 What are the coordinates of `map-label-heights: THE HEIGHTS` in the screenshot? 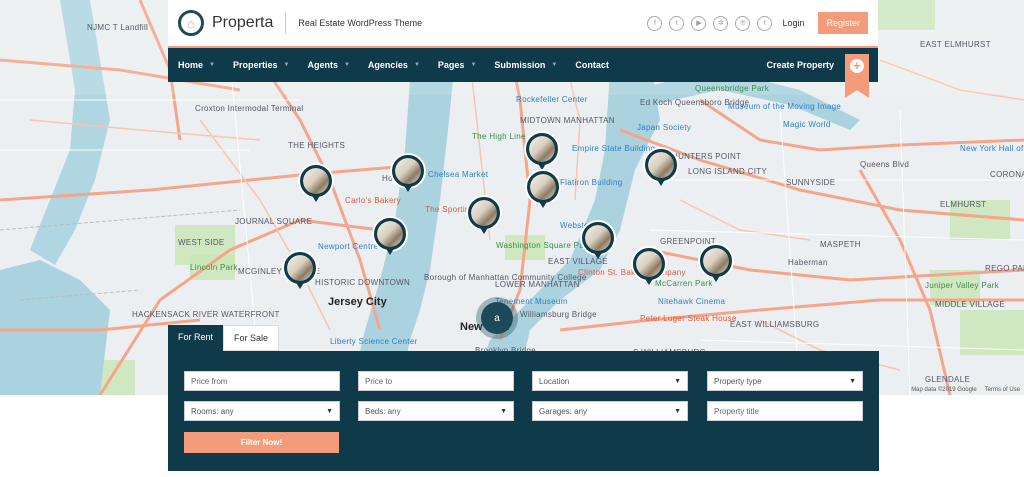 It's located at (317, 145).